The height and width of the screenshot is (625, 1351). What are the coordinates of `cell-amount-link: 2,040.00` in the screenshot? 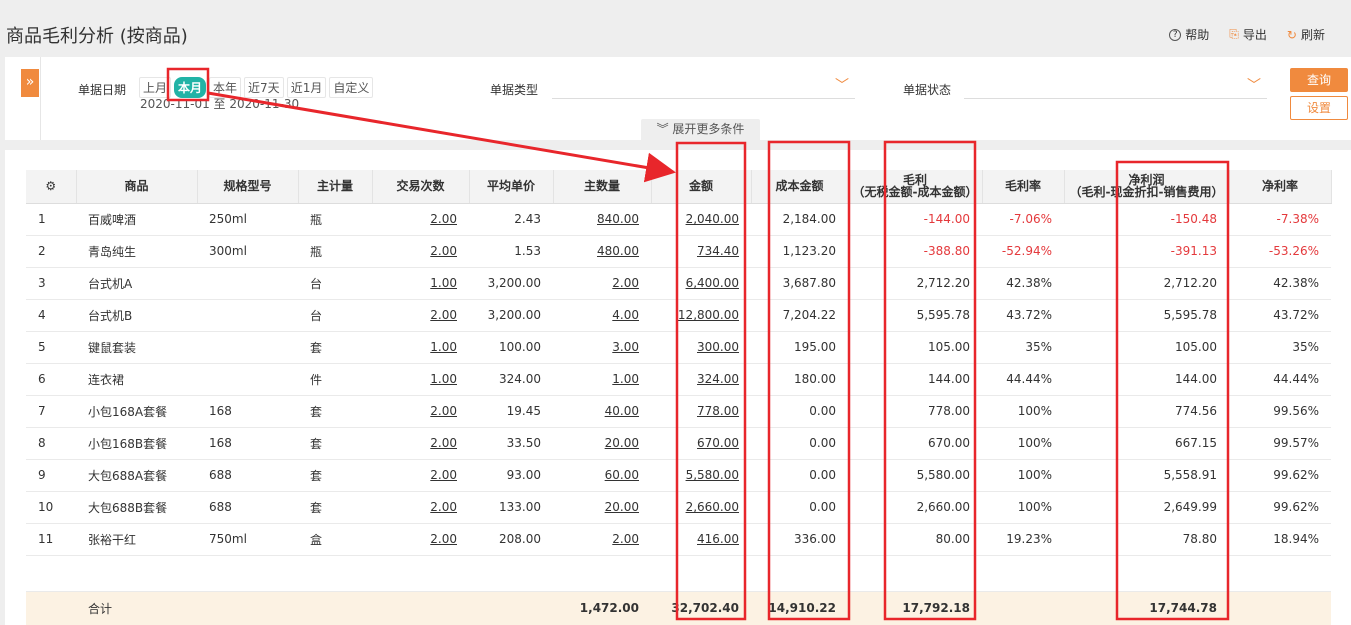 It's located at (712, 219).